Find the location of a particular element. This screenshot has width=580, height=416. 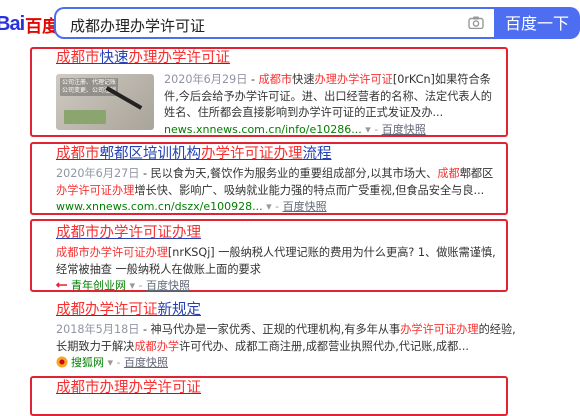

search-box is located at coordinates (274, 23).